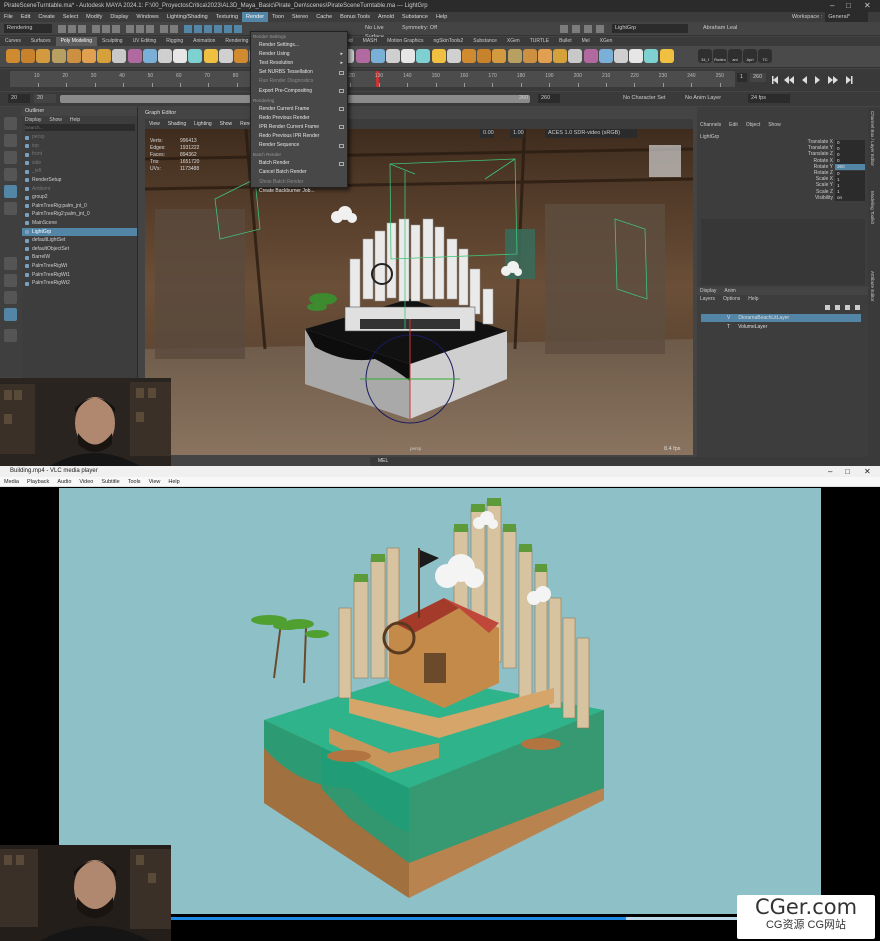  I want to click on outliner-item: top, so click(79, 146).